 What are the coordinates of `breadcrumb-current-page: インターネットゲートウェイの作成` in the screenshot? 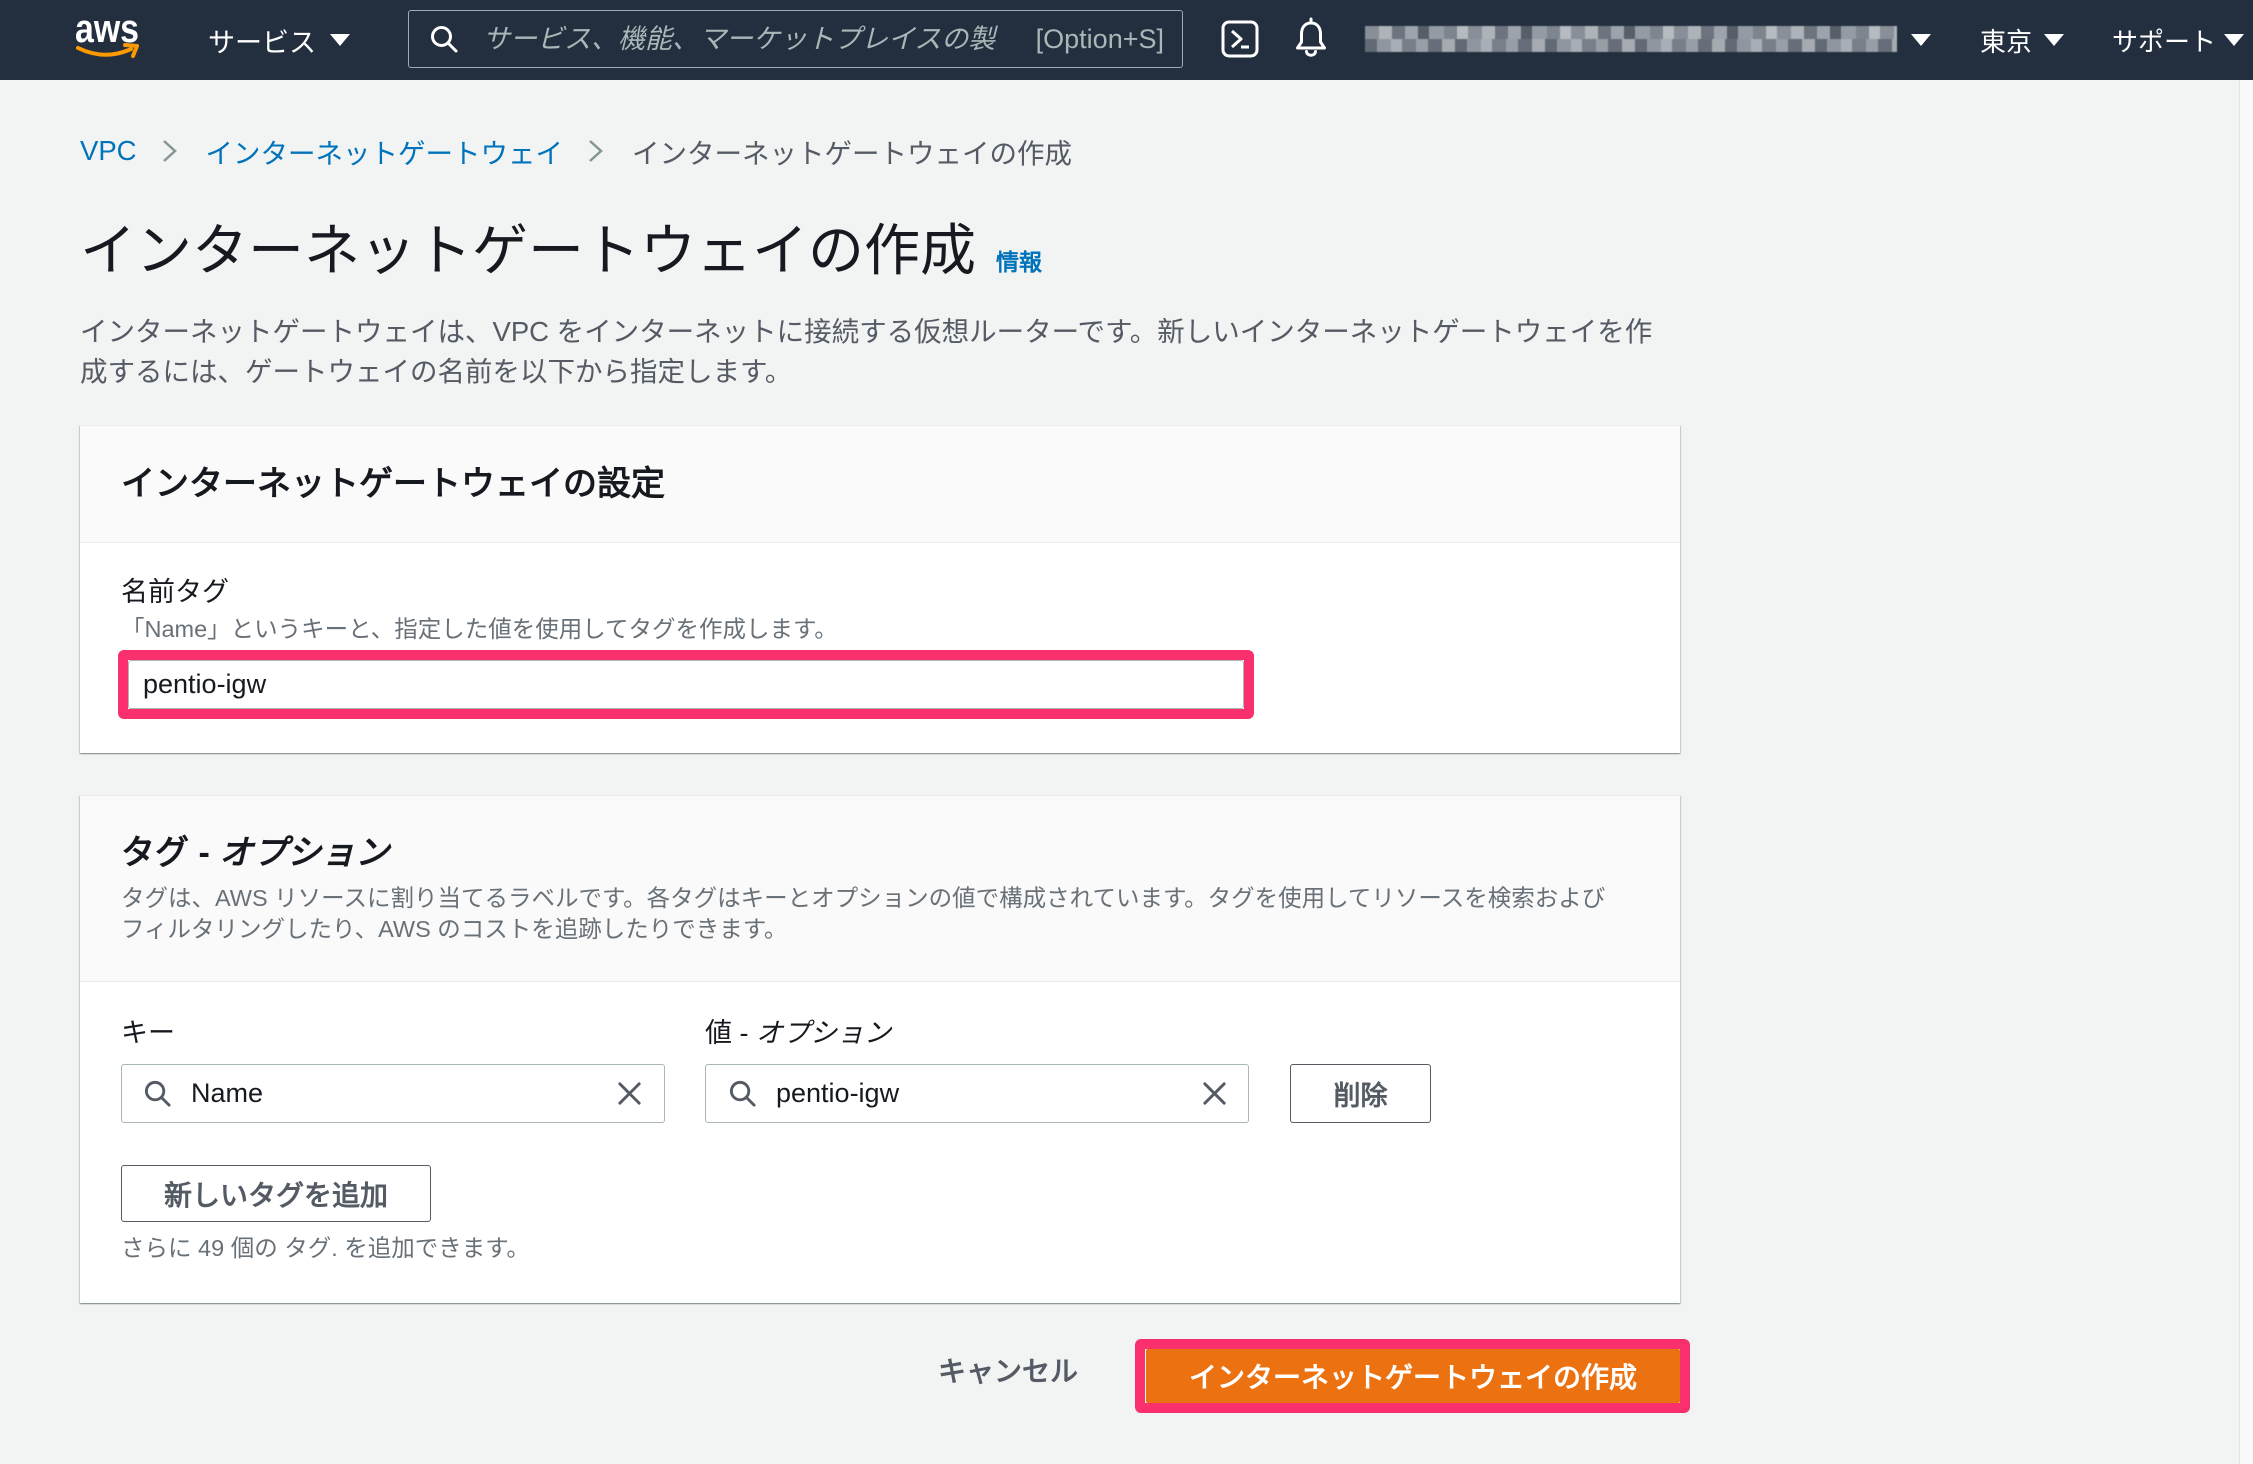 It's located at (852, 153).